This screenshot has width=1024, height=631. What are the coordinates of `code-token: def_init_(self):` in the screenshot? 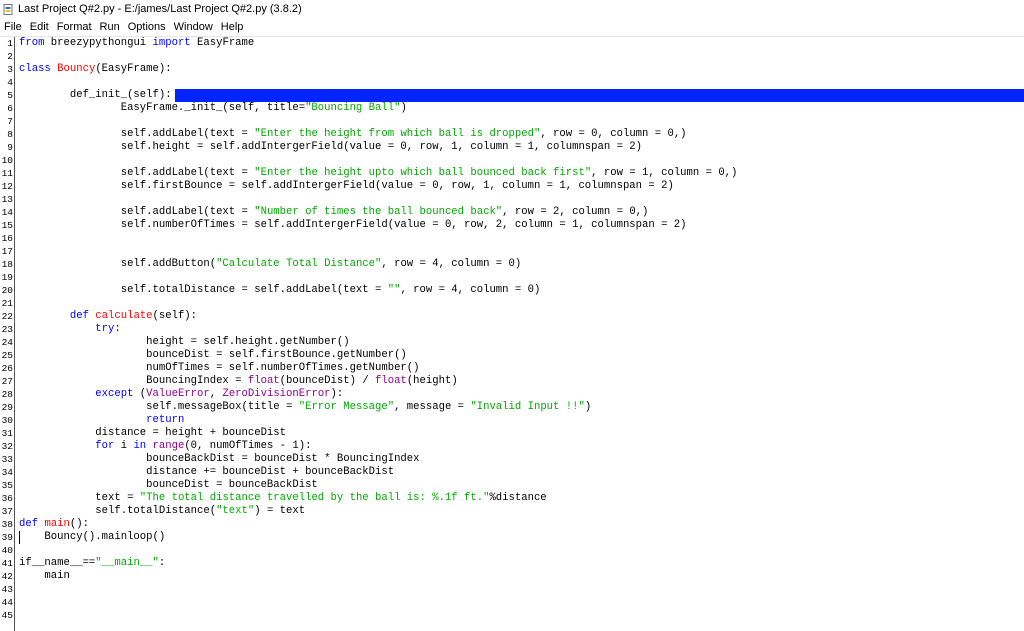 It's located at (95, 95).